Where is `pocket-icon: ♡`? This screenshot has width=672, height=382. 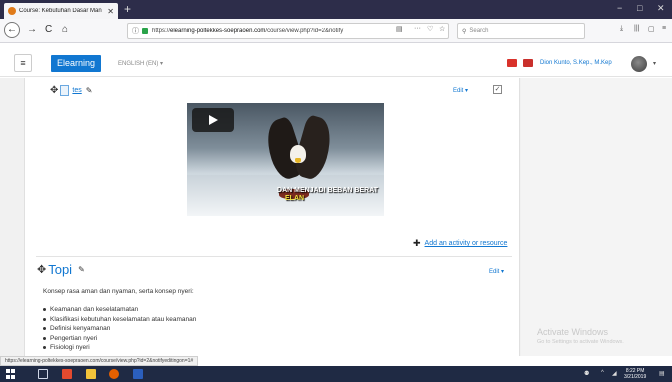 pocket-icon: ♡ is located at coordinates (430, 29).